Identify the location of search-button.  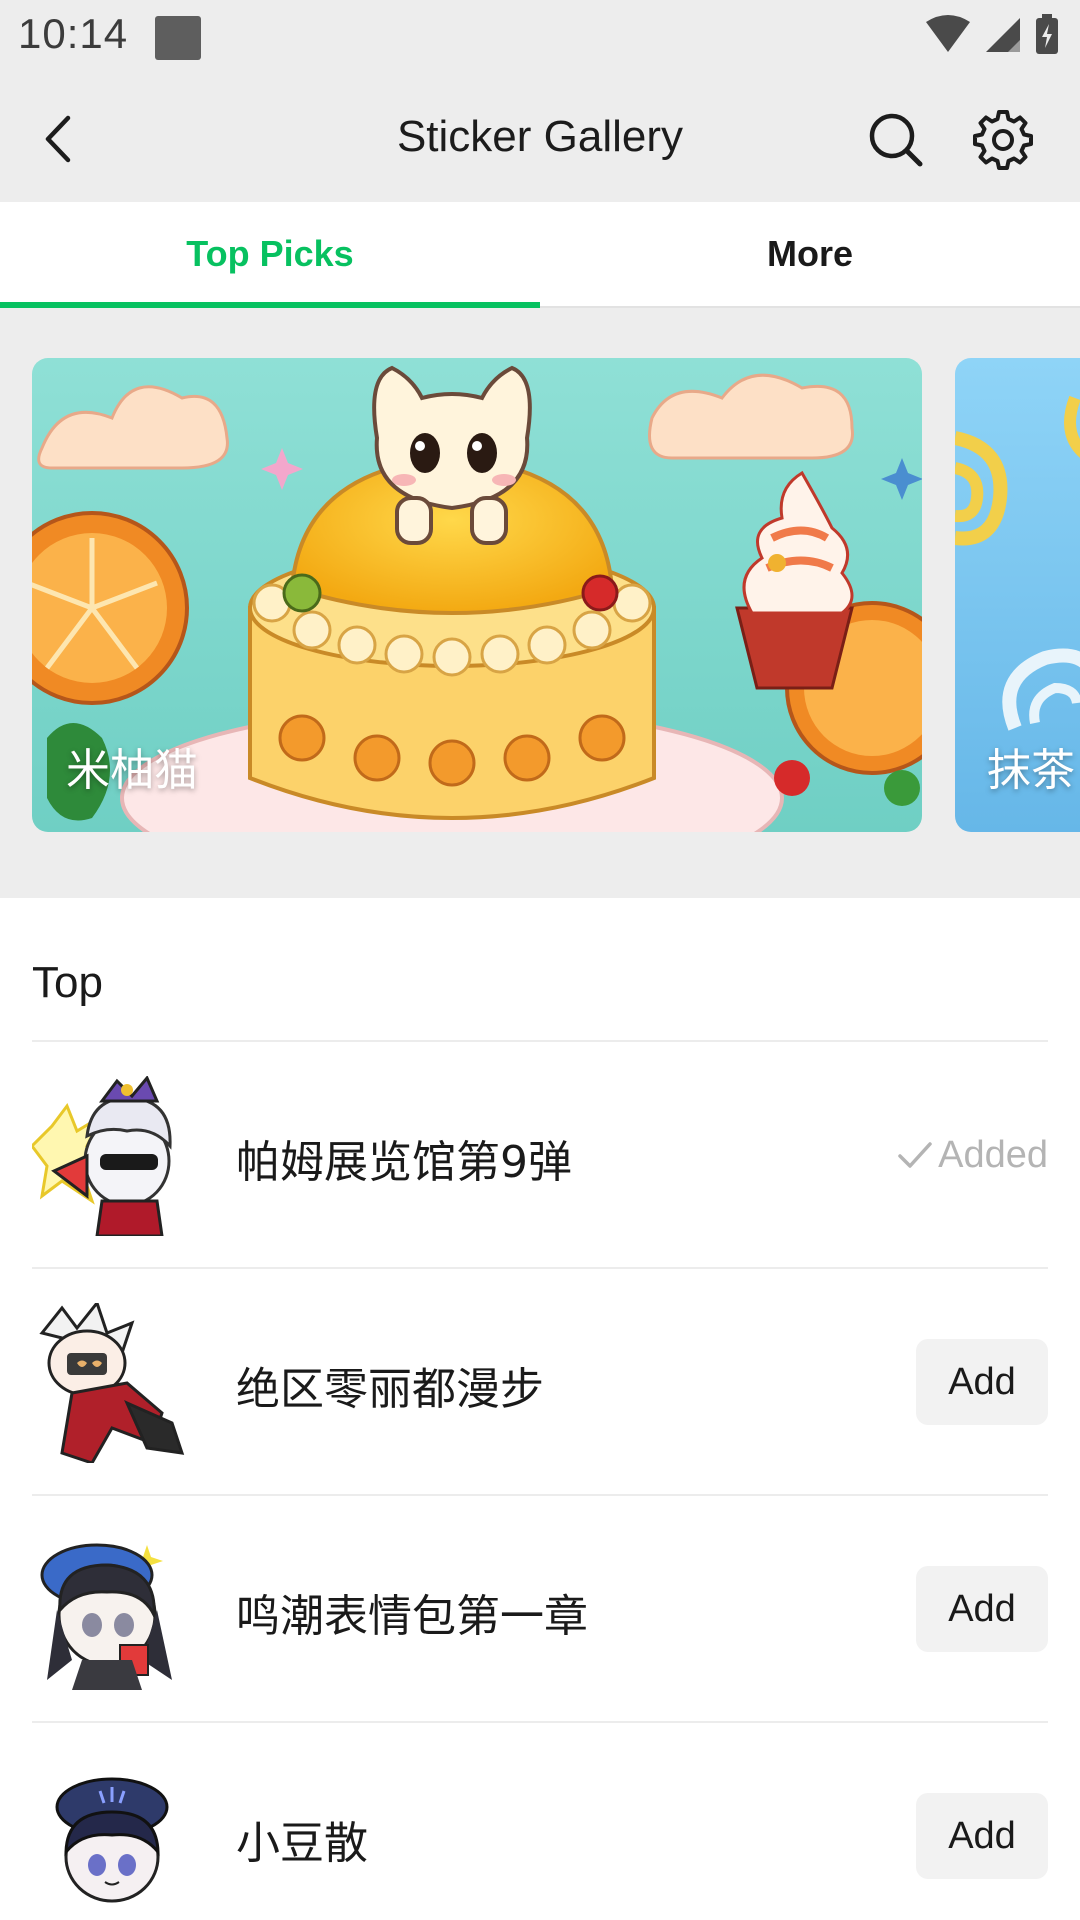
(895, 139).